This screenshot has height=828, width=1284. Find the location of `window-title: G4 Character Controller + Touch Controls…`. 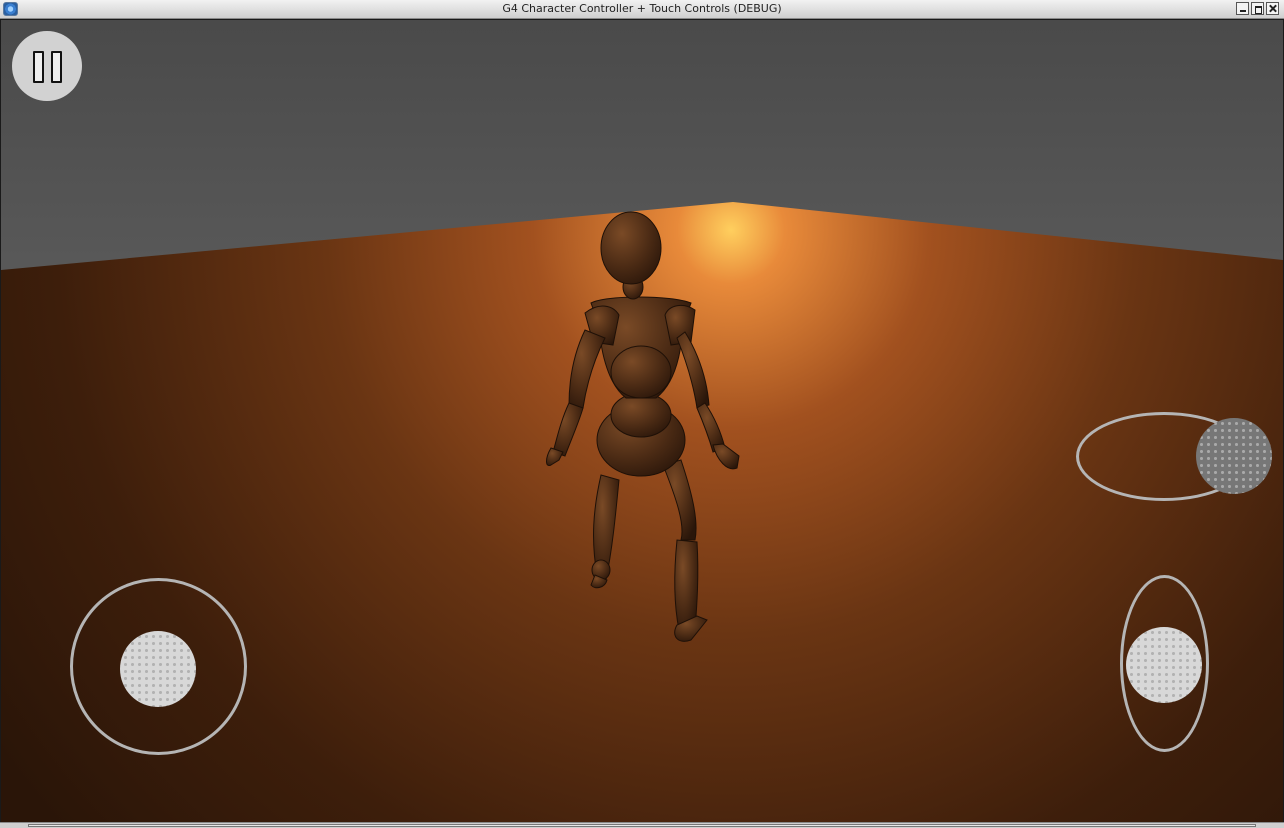

window-title: G4 Character Controller + Touch Controls… is located at coordinates (642, 8).